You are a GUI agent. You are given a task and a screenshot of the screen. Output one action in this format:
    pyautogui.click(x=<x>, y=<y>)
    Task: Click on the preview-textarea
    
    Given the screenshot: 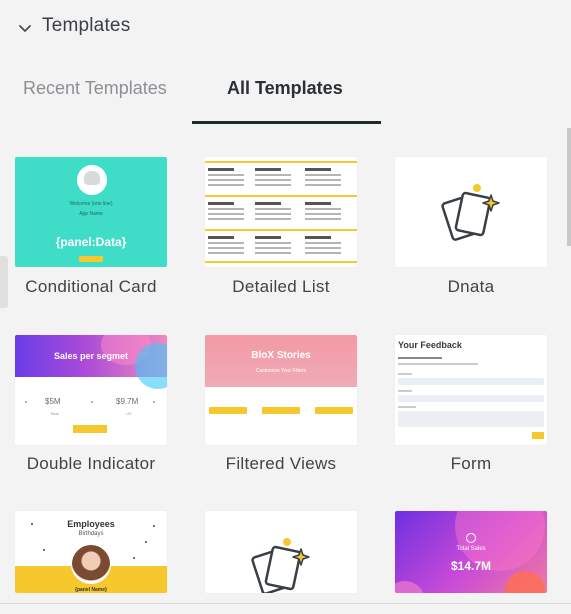 What is the action you would take?
    pyautogui.click(x=471, y=419)
    